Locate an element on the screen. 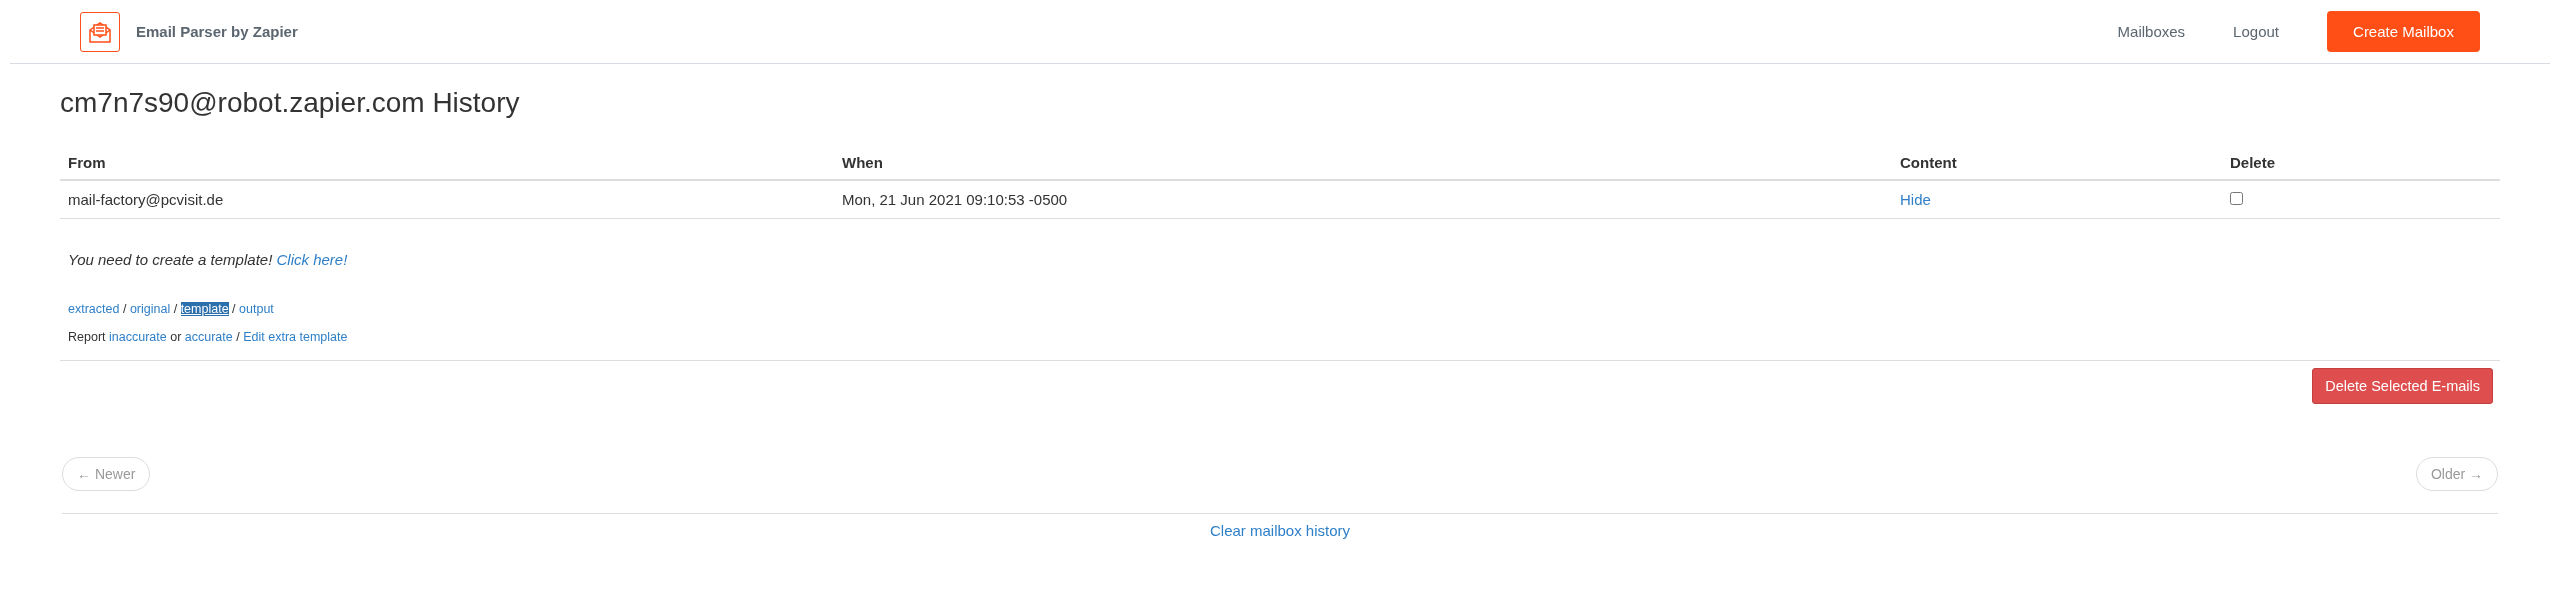 The width and height of the screenshot is (2560, 593). table-cell: Mon, 21 Jun 2021 09:10:53 -0500 is located at coordinates (1363, 200).